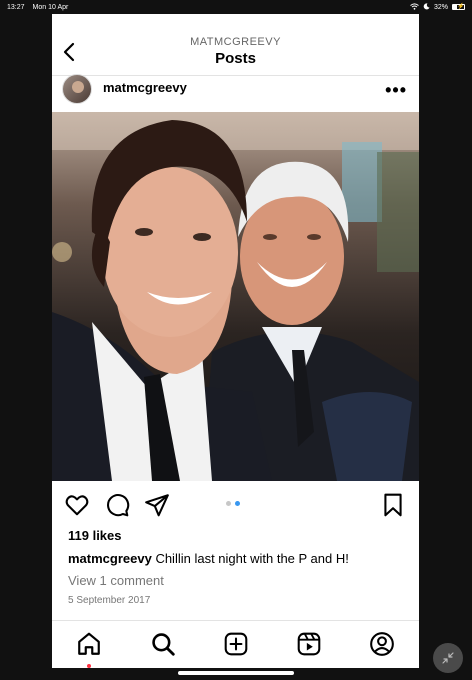  I want to click on profile-icon, so click(382, 644).